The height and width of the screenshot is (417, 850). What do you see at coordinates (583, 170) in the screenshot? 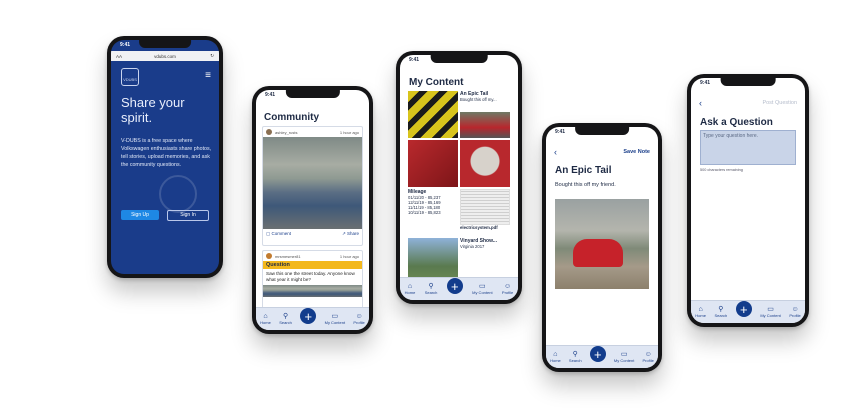
I see `note-title: An Epic Tail` at bounding box center [583, 170].